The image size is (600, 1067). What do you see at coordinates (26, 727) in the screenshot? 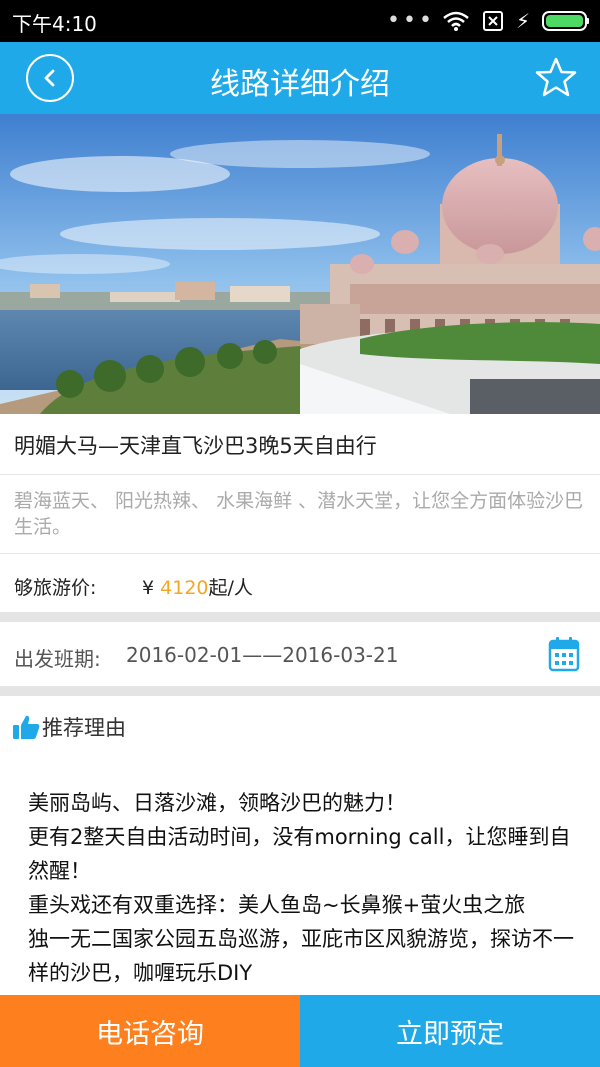
I see `thumbs-up-icon` at bounding box center [26, 727].